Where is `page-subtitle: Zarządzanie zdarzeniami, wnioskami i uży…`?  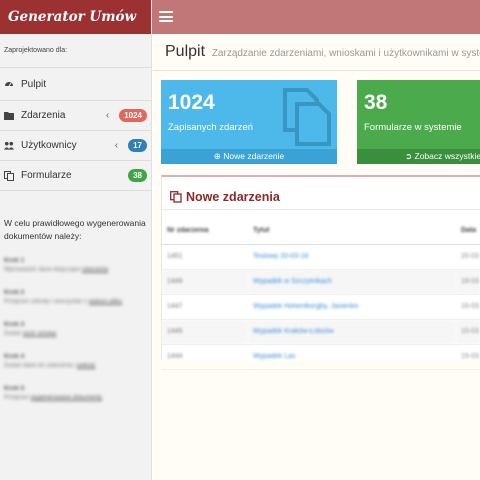
page-subtitle: Zarządzanie zdarzeniami, wnioskami i uży… is located at coordinates (345, 53).